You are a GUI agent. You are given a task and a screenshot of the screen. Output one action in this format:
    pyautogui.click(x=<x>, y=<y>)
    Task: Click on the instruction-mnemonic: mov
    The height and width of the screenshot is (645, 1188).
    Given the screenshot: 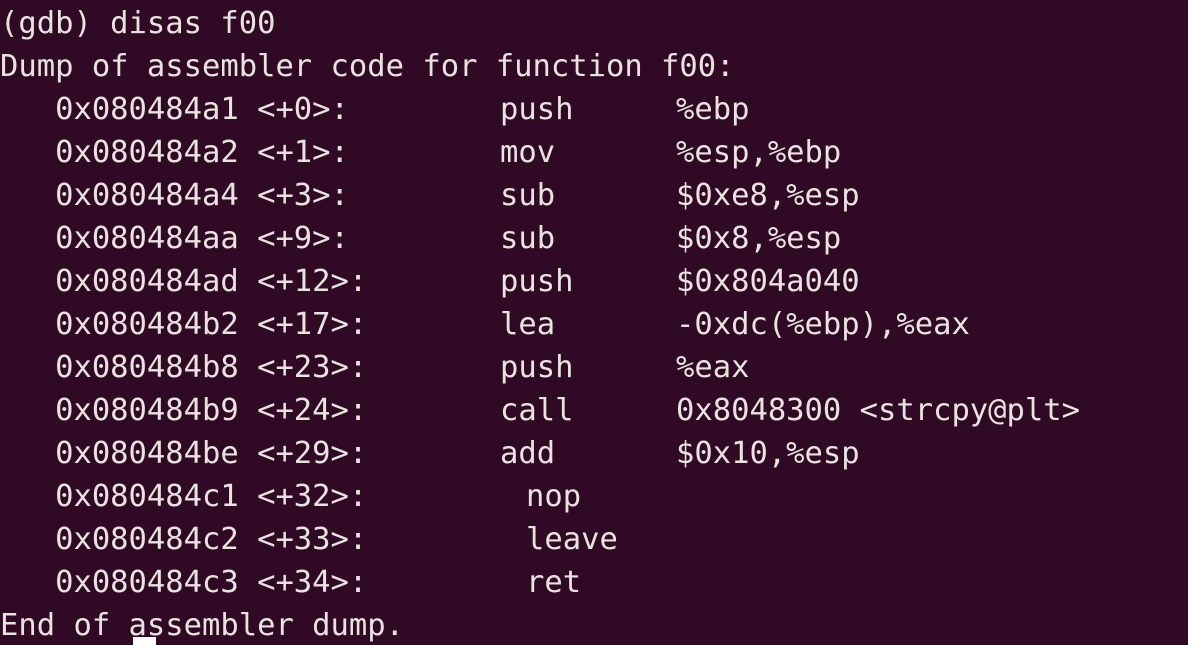 What is the action you would take?
    pyautogui.click(x=528, y=152)
    